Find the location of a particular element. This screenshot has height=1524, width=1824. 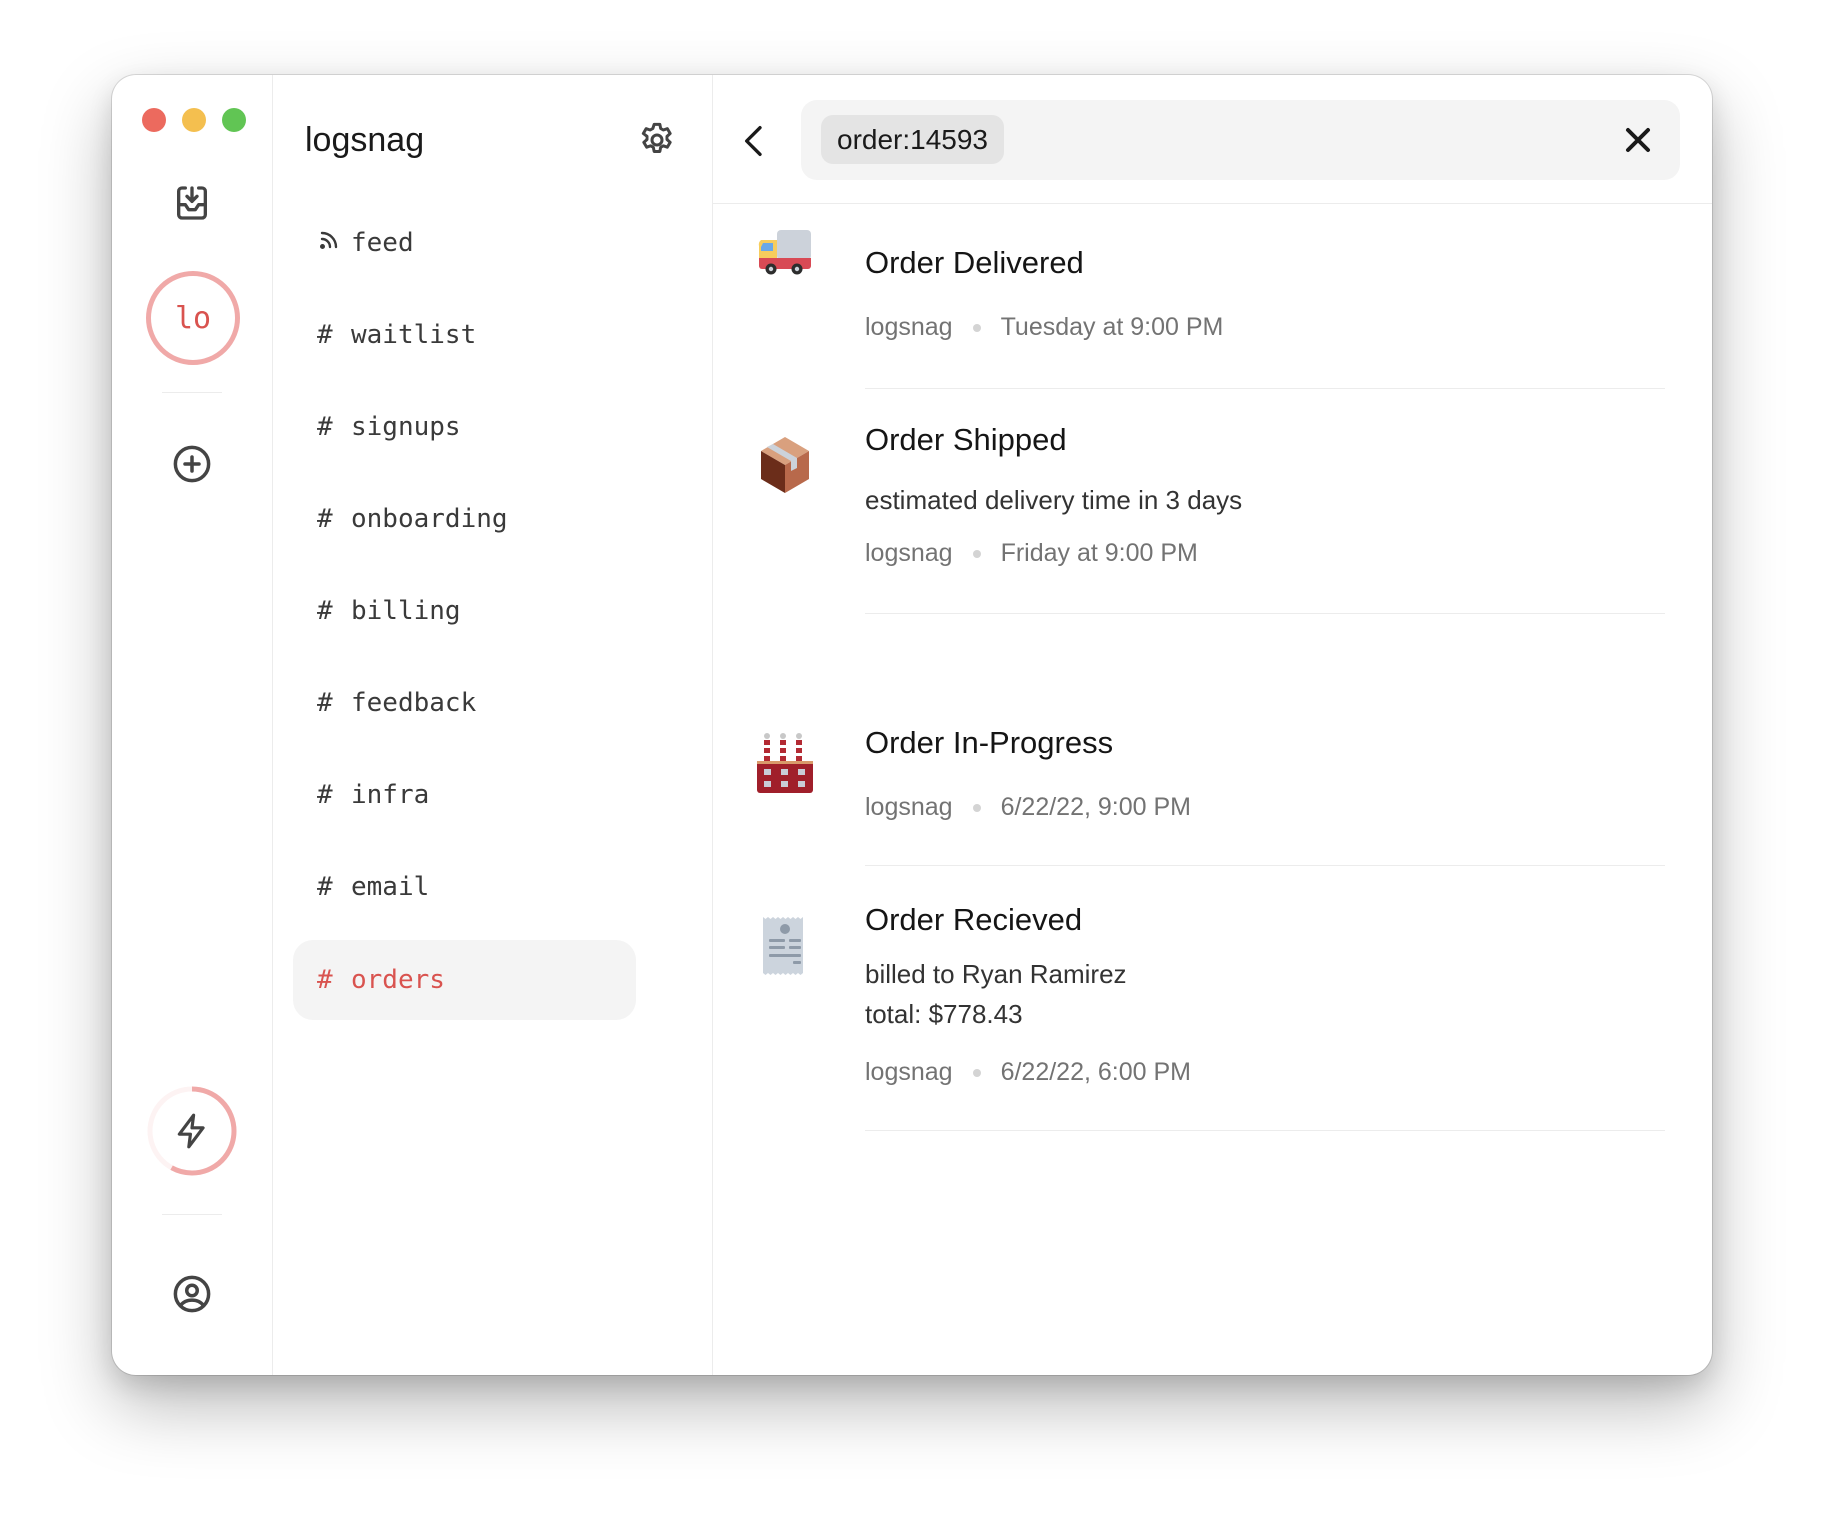

event-meta: logsnag Tuesday at 9:00 PM is located at coordinates (1044, 327).